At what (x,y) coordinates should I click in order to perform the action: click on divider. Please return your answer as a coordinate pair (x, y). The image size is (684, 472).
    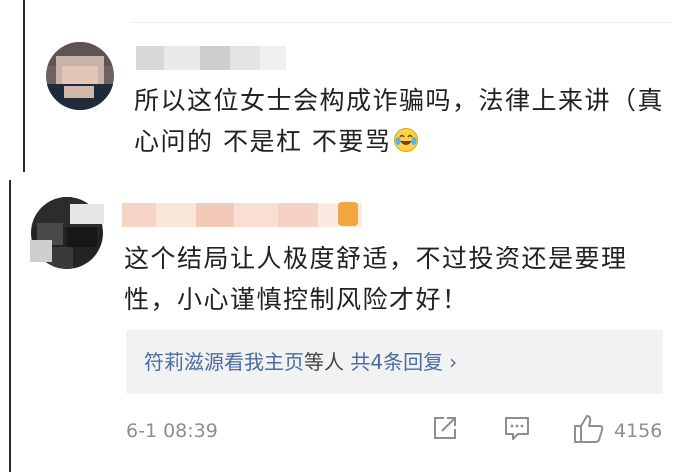
    Looking at the image, I should click on (401, 22).